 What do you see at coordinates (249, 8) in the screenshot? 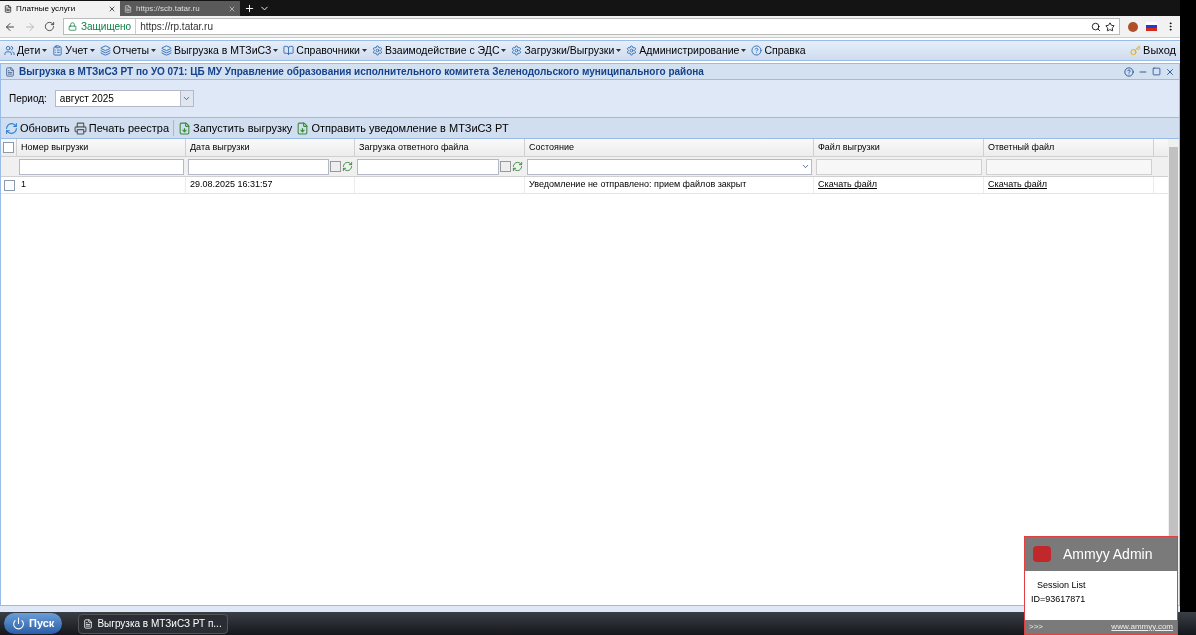
I see `new-tab-icon` at bounding box center [249, 8].